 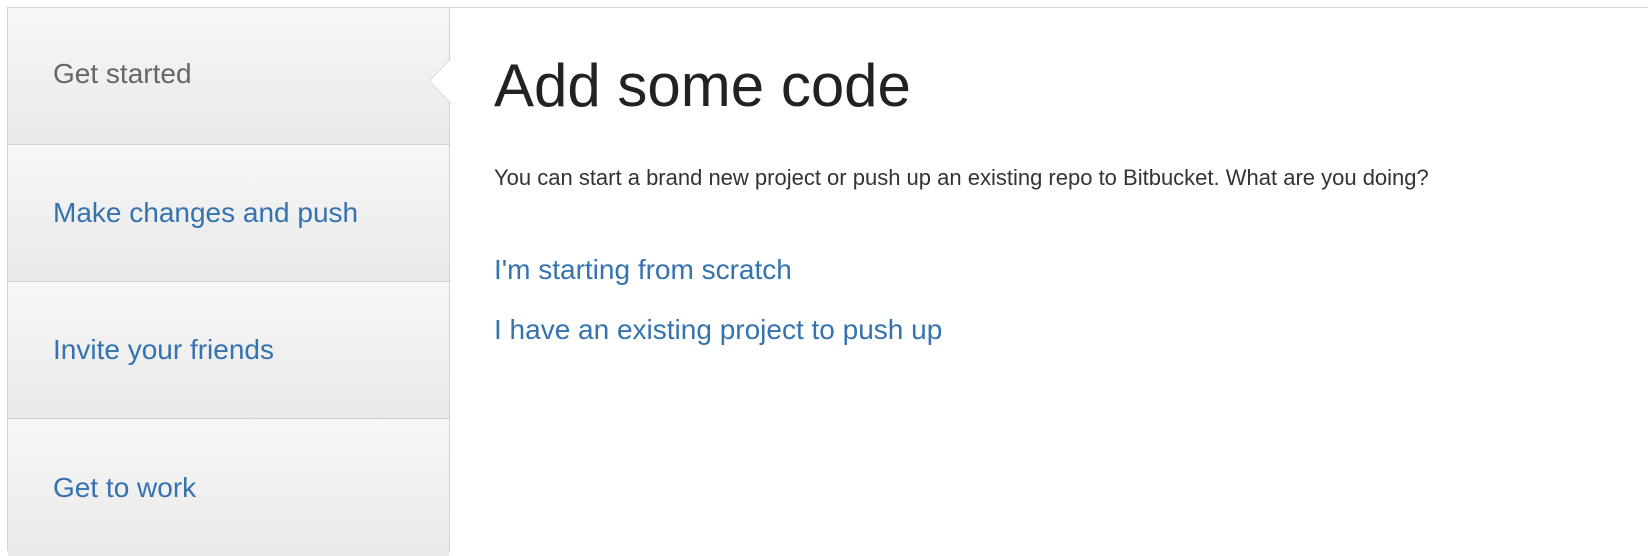 I want to click on step-make-changes-and-push: Make changes and push, so click(x=228, y=213).